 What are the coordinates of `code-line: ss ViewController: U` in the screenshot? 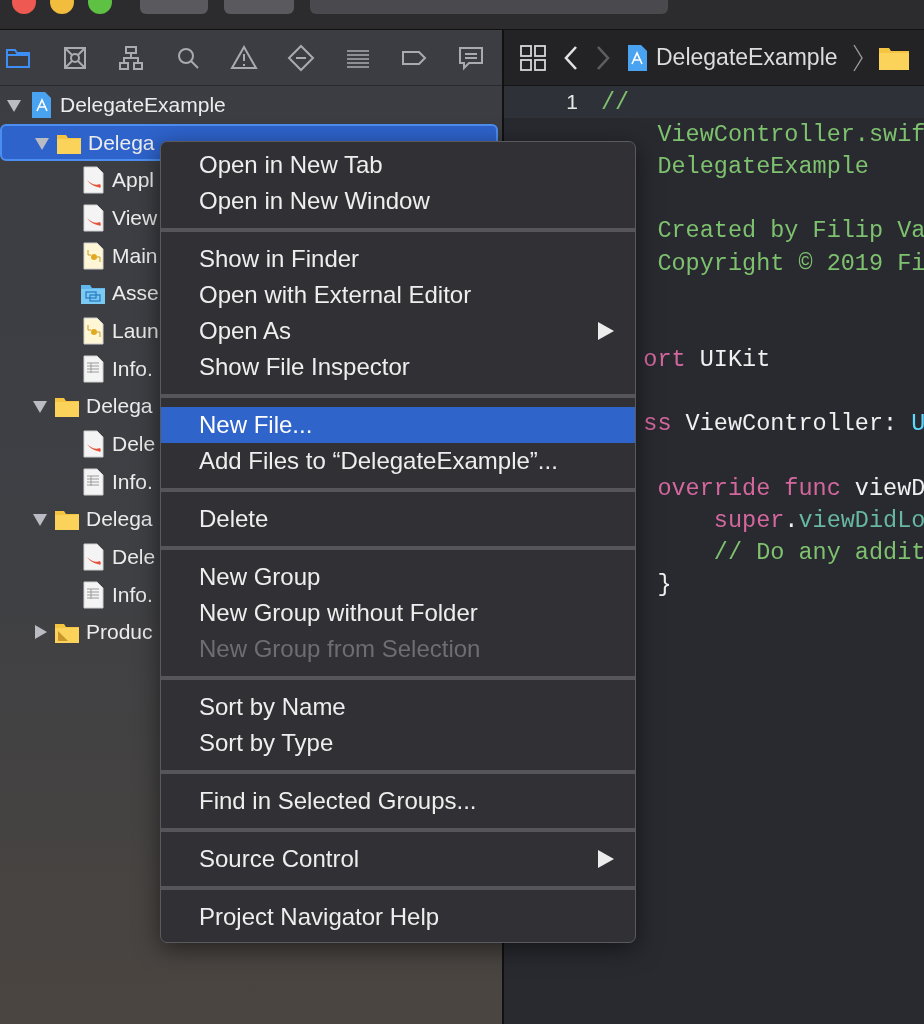 It's located at (783, 424).